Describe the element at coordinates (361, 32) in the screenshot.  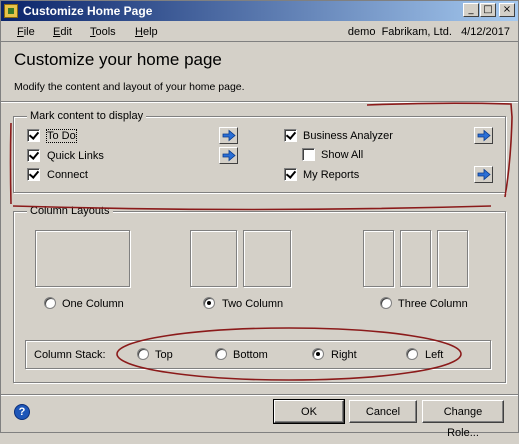
I see `user-name: demo` at that location.